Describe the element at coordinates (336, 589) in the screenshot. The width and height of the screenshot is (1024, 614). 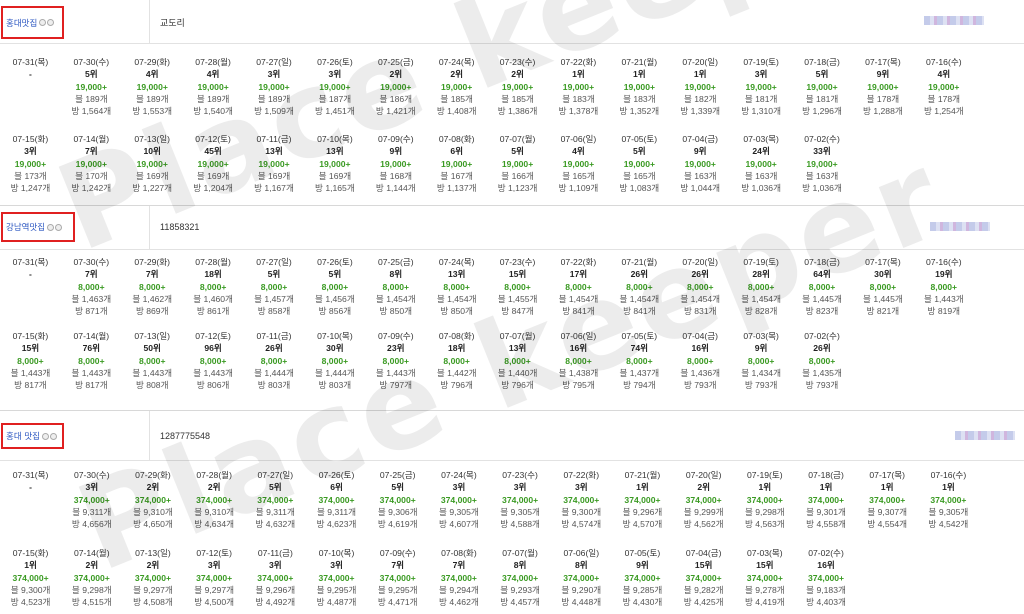
I see `blog-count: 블 9,295개` at that location.